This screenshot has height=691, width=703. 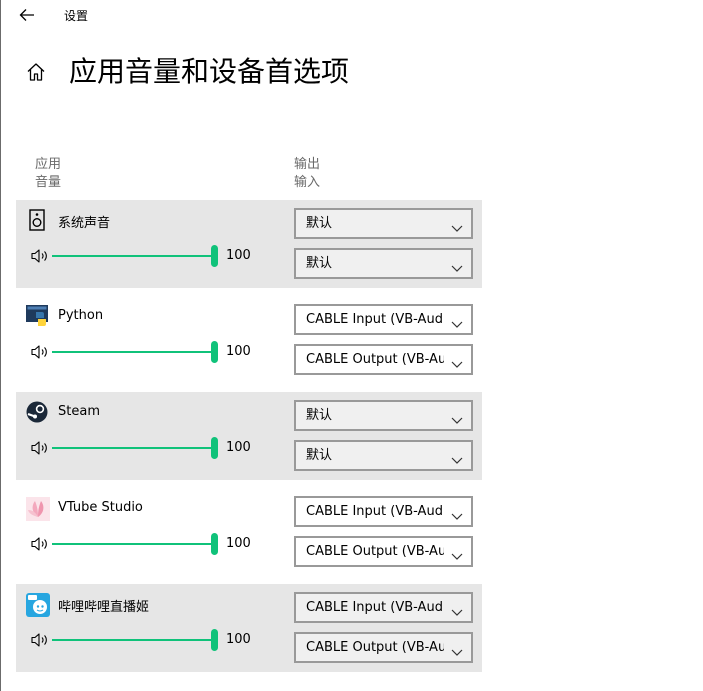 I want to click on page-title: 应用音量和设备首选项, so click(x=209, y=71).